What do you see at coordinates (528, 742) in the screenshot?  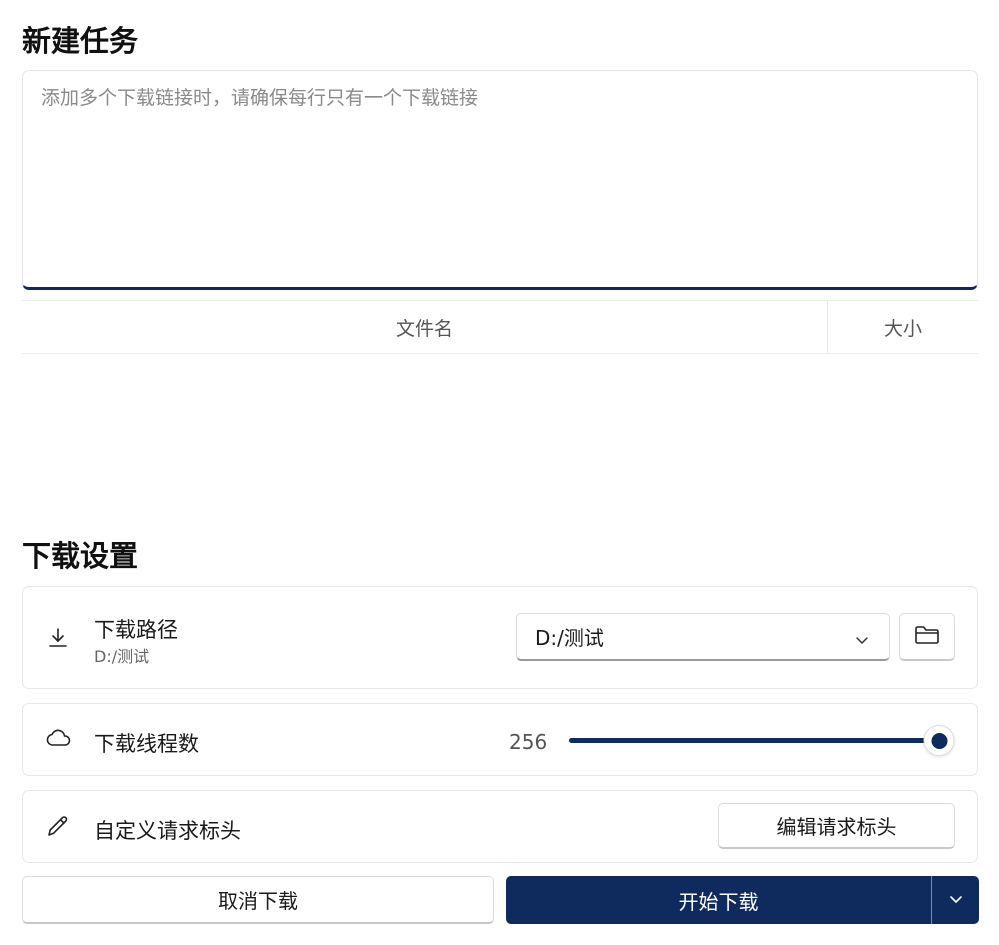 I see `download-threads-value: 256` at bounding box center [528, 742].